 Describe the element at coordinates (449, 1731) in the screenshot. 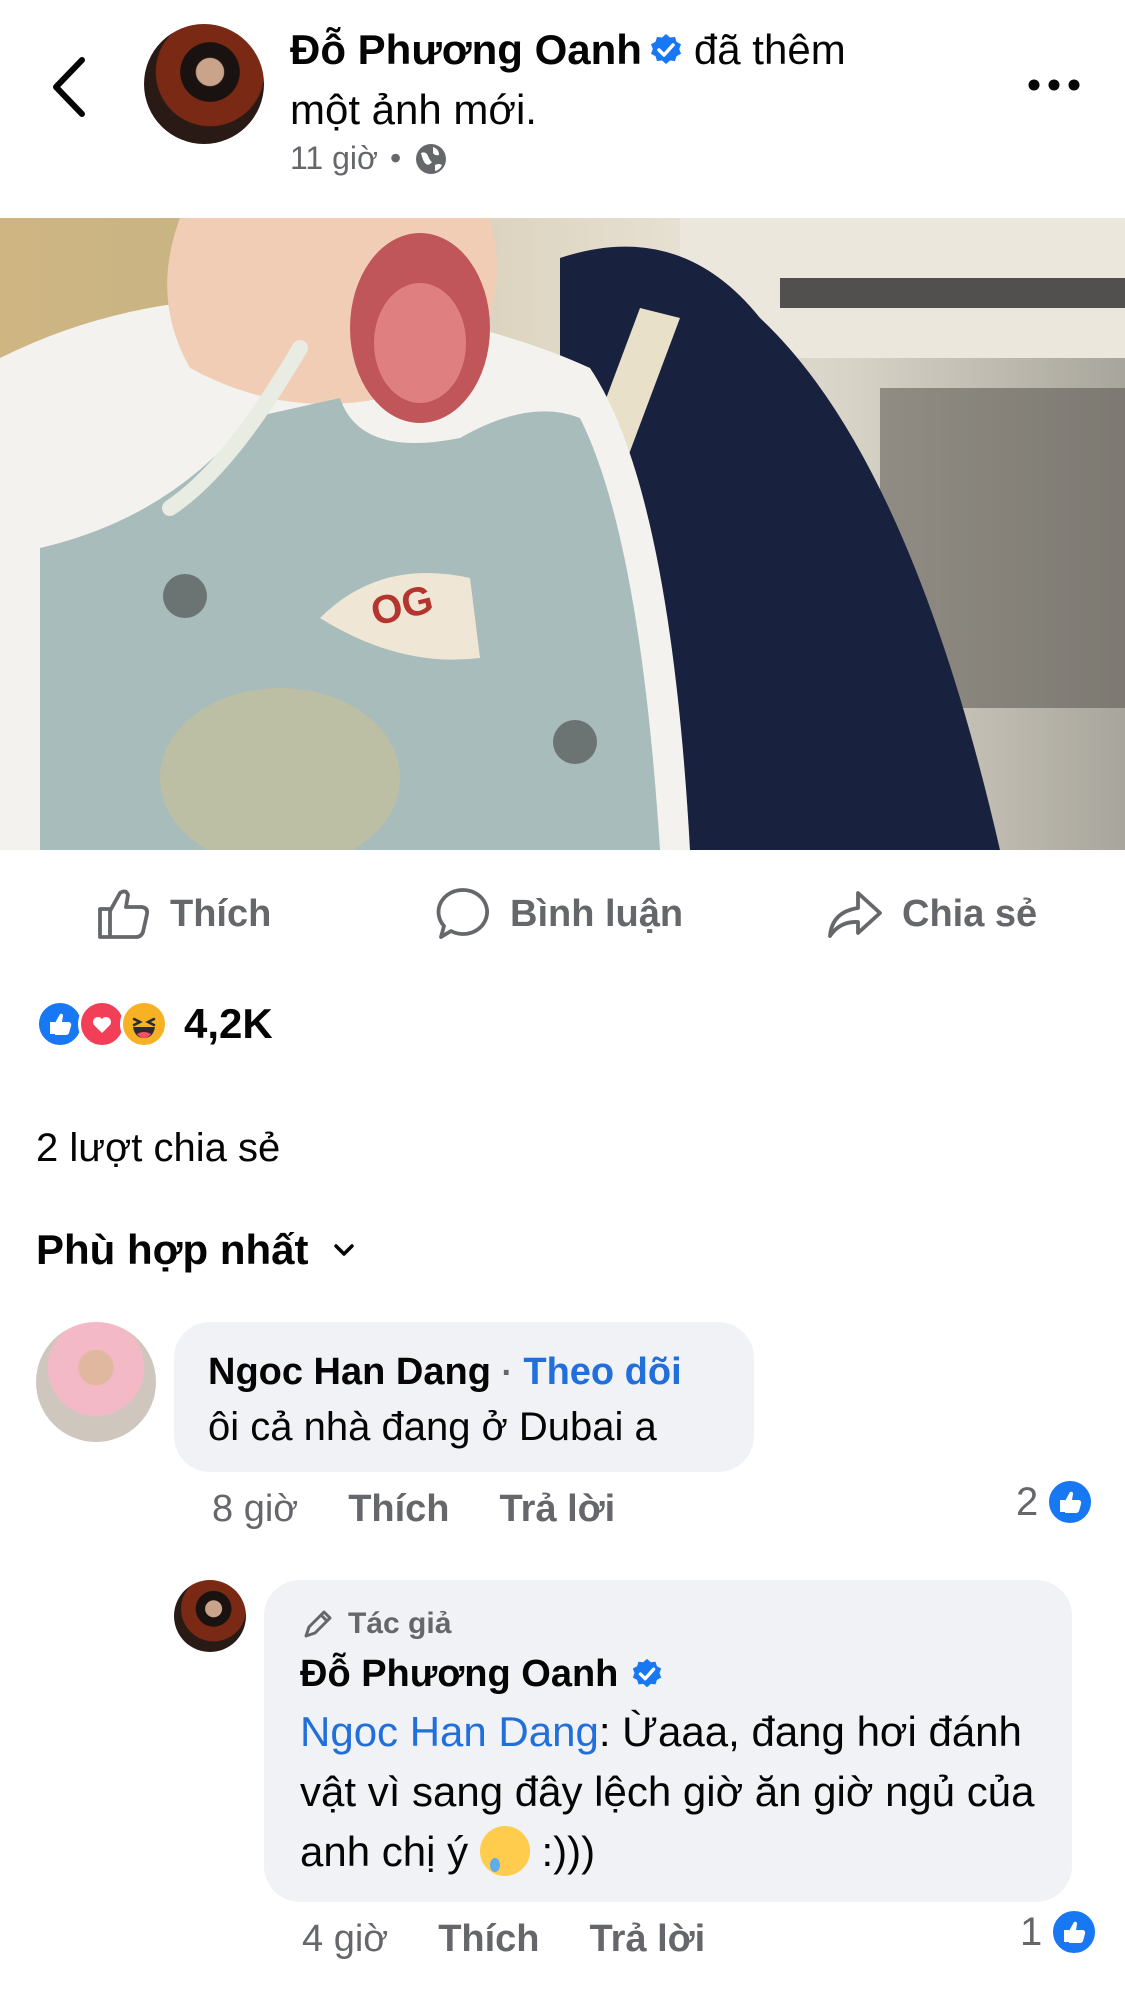

I see `mention-link: Ngoc Han Dang` at that location.